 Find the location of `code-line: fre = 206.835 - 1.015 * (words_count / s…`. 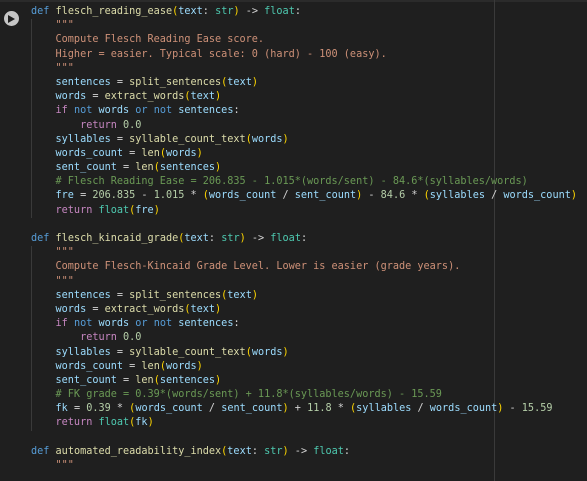

code-line: fre = 206.835 - 1.015 * (words_count / s… is located at coordinates (293, 196).